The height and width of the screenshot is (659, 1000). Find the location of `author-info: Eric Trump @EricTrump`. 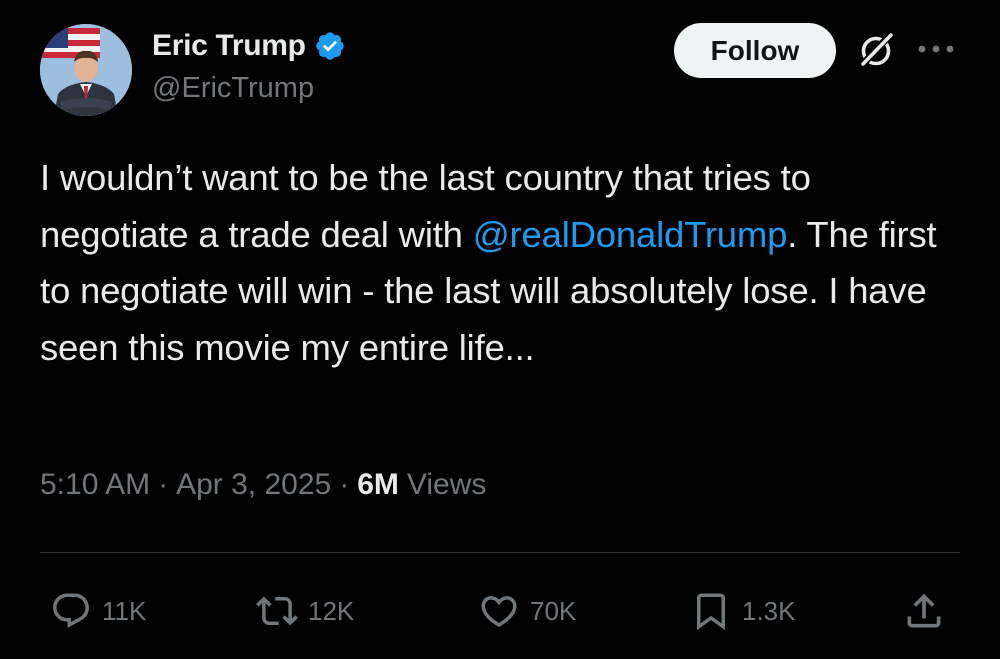

author-info: Eric Trump @EricTrump is located at coordinates (249, 65).